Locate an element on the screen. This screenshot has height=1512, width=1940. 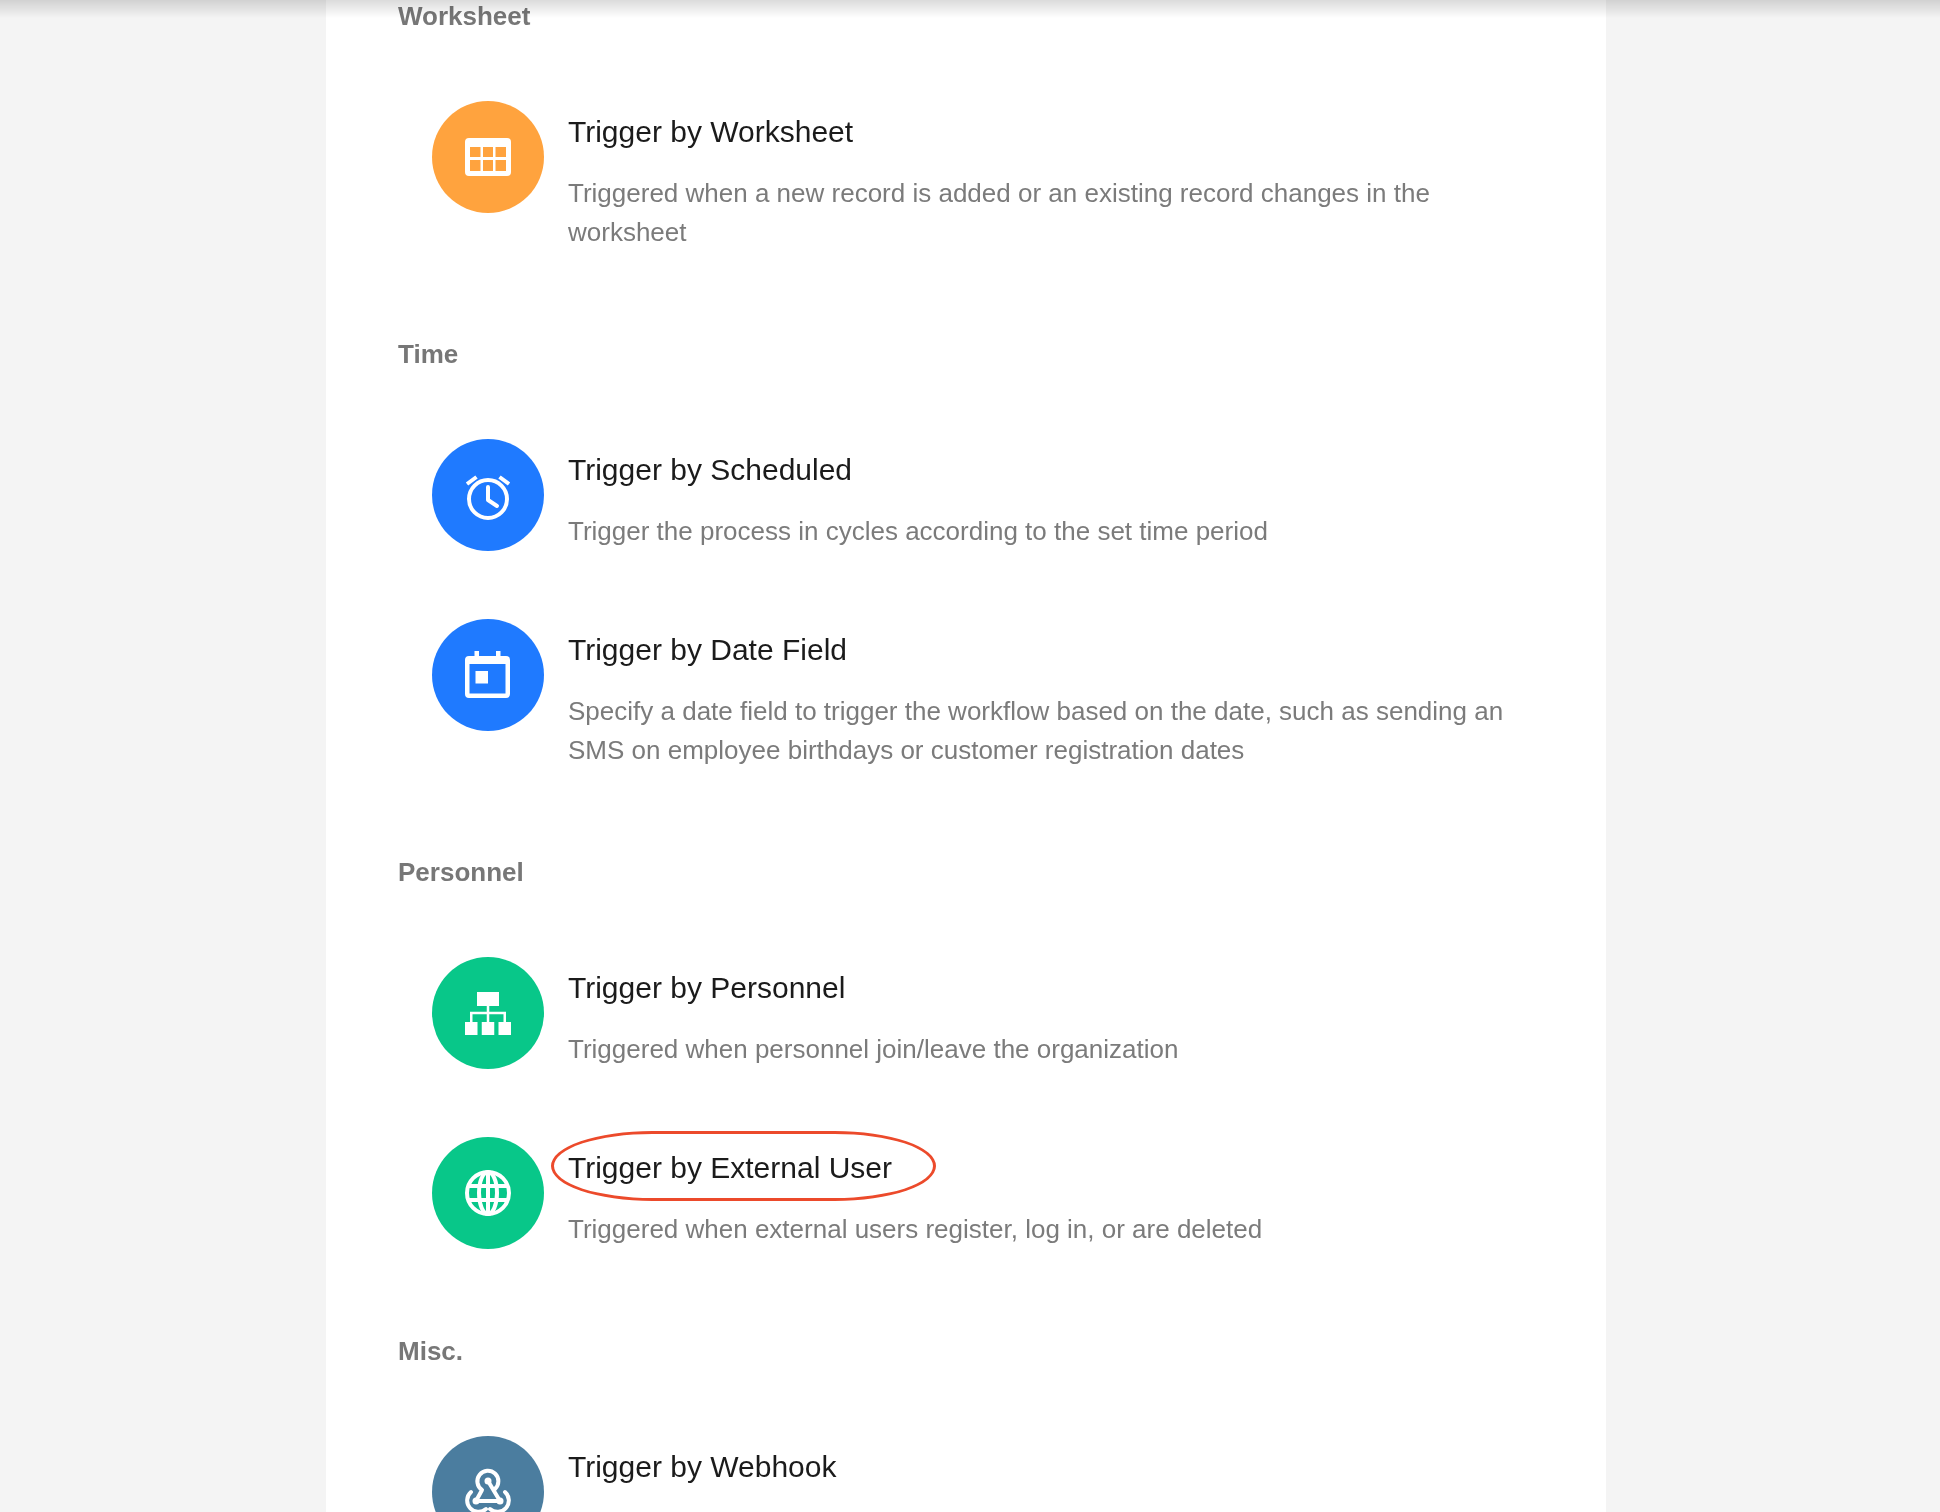
trigger-title: Trigger by Scheduled is located at coordinates (710, 470).